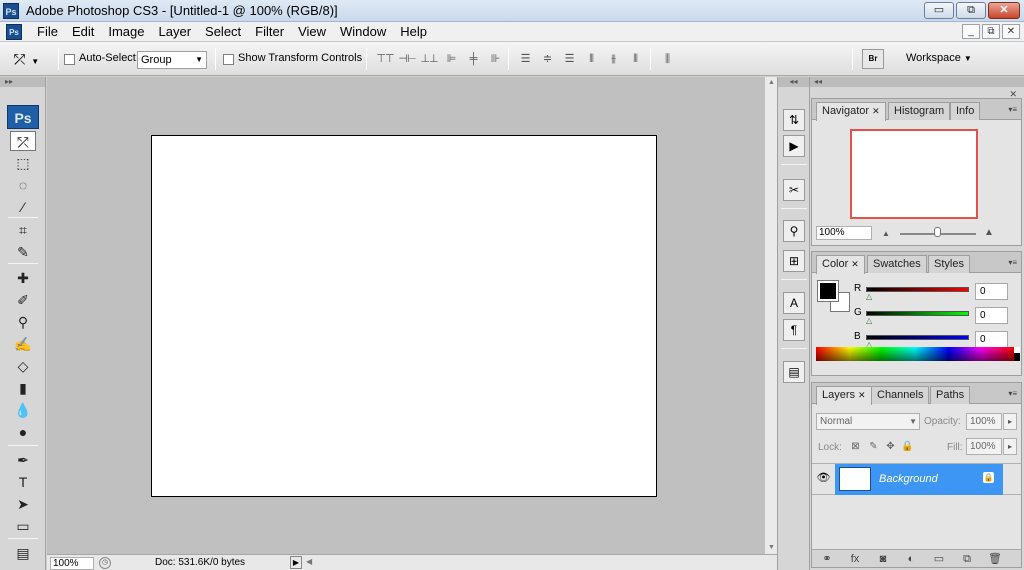 The width and height of the screenshot is (1024, 570). I want to click on doc-restore-button: ⧉, so click(991, 31).